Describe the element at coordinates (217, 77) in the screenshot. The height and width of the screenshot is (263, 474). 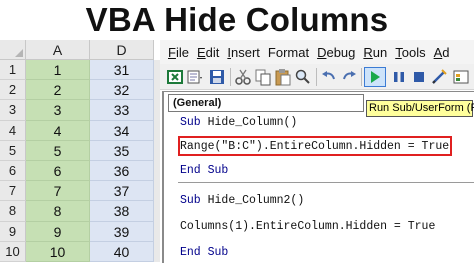
I see `save-icon` at that location.